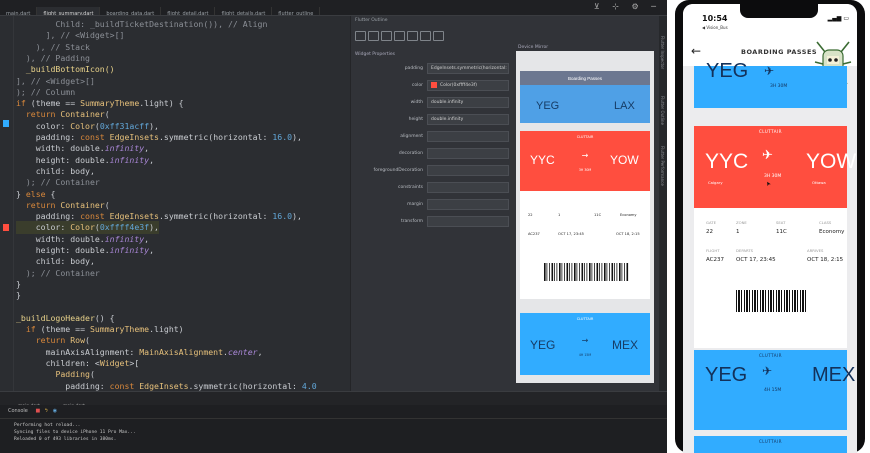  I want to click on property-row-width: width double.infinity, so click(431, 103).